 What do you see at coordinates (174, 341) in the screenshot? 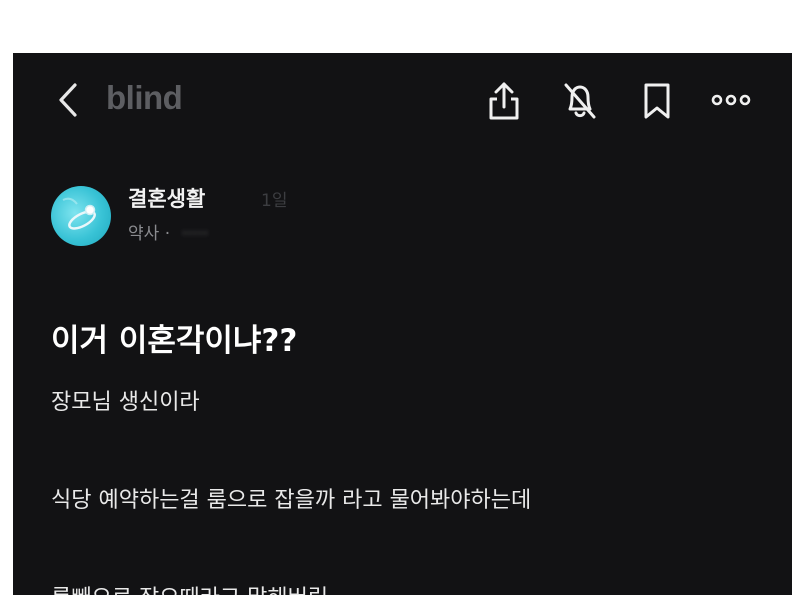
I see `post-title: 이거 이혼각이냐??` at bounding box center [174, 341].